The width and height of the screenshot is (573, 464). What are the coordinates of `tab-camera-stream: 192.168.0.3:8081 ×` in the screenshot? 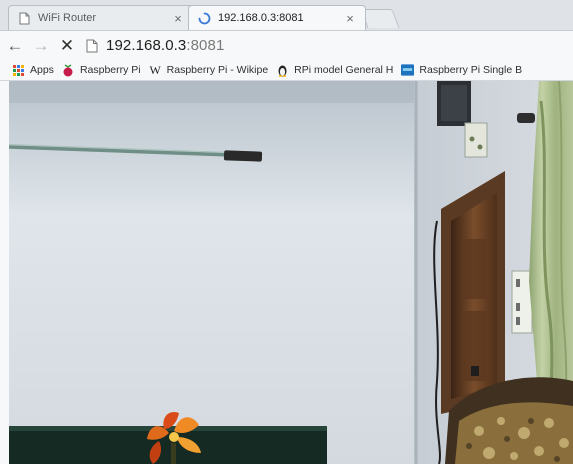 It's located at (277, 17).